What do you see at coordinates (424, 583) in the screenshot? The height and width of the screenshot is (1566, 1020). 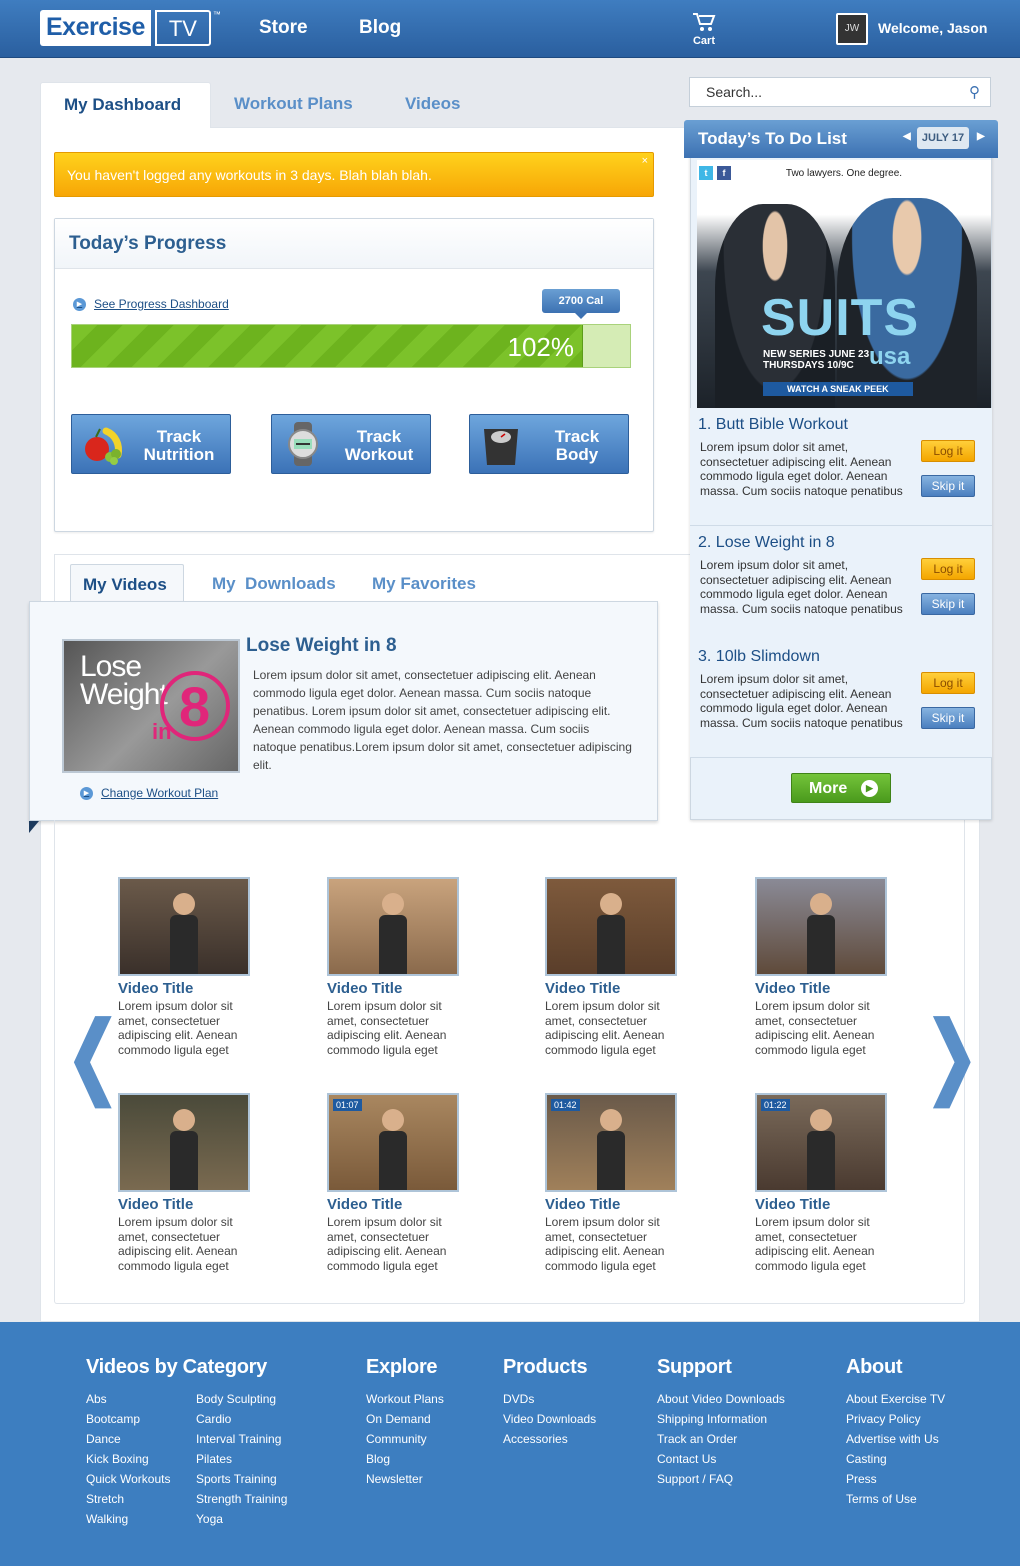 I see `tab-my-favorites: My Favorites` at bounding box center [424, 583].